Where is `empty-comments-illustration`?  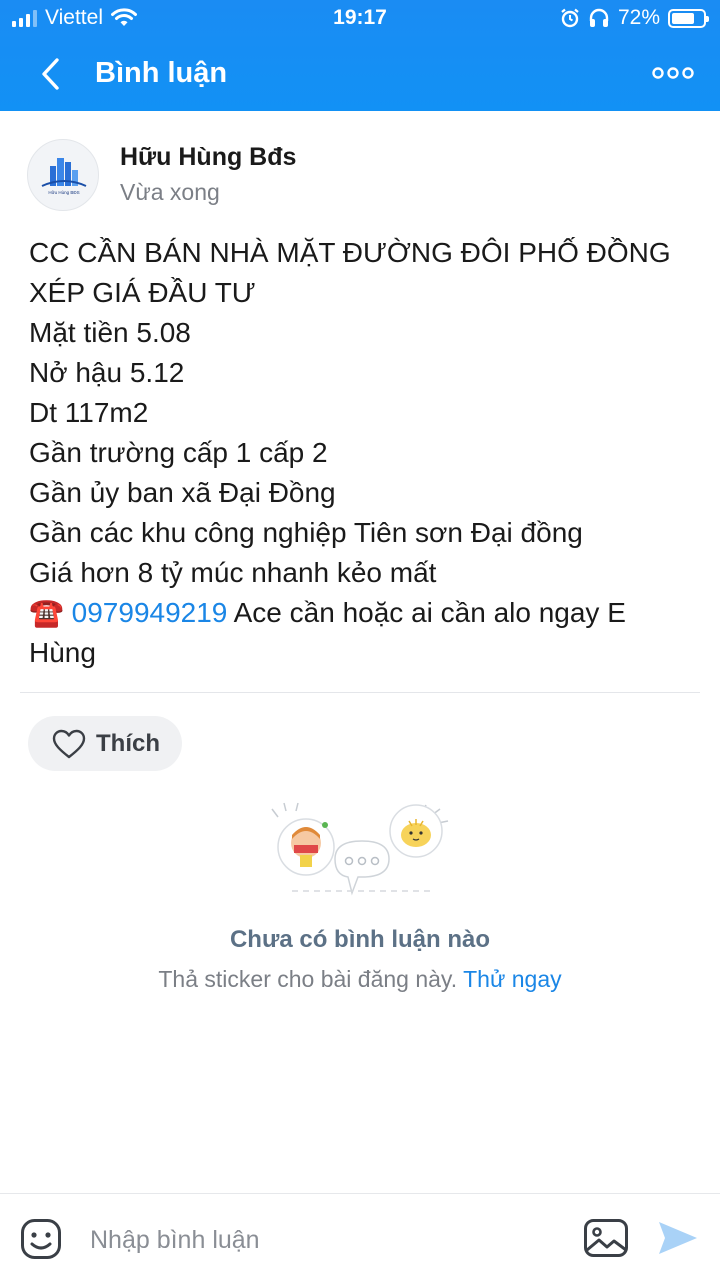
empty-comments-illustration is located at coordinates (362, 852).